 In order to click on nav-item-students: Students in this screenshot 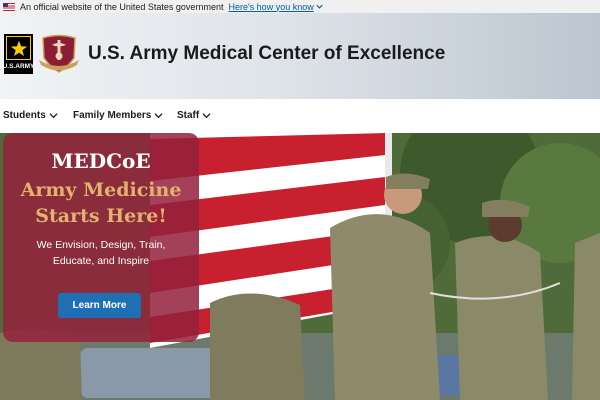, I will do `click(30, 115)`.